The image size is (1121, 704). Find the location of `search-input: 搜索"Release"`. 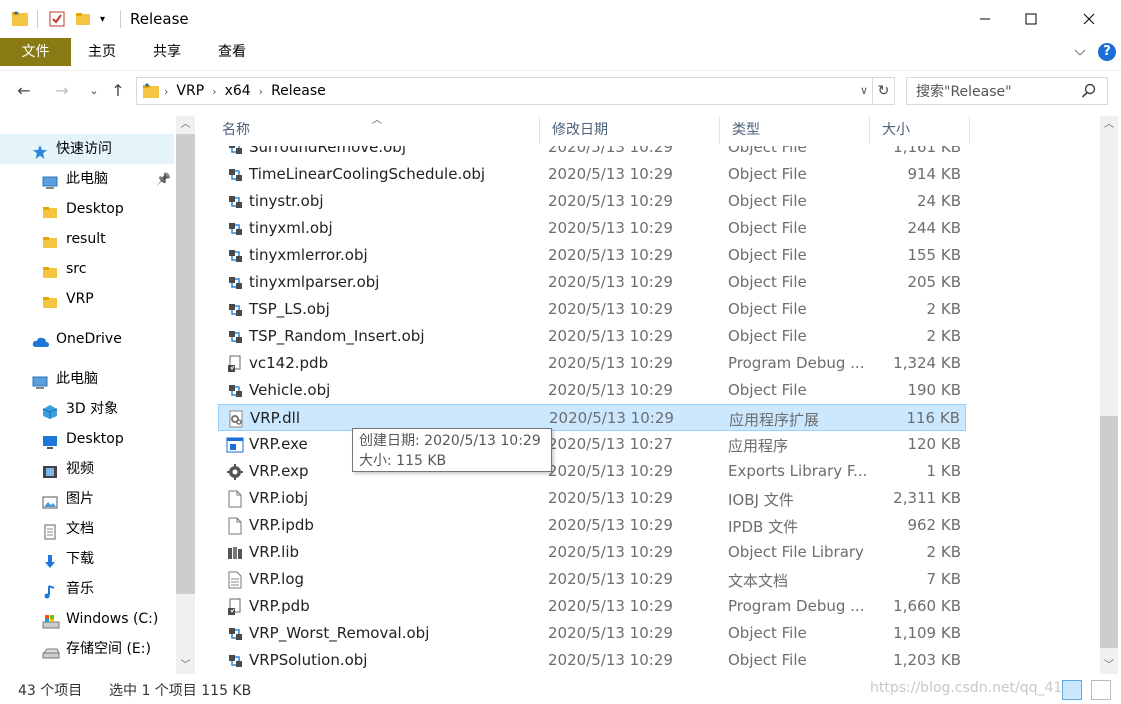

search-input: 搜索"Release" is located at coordinates (1007, 91).